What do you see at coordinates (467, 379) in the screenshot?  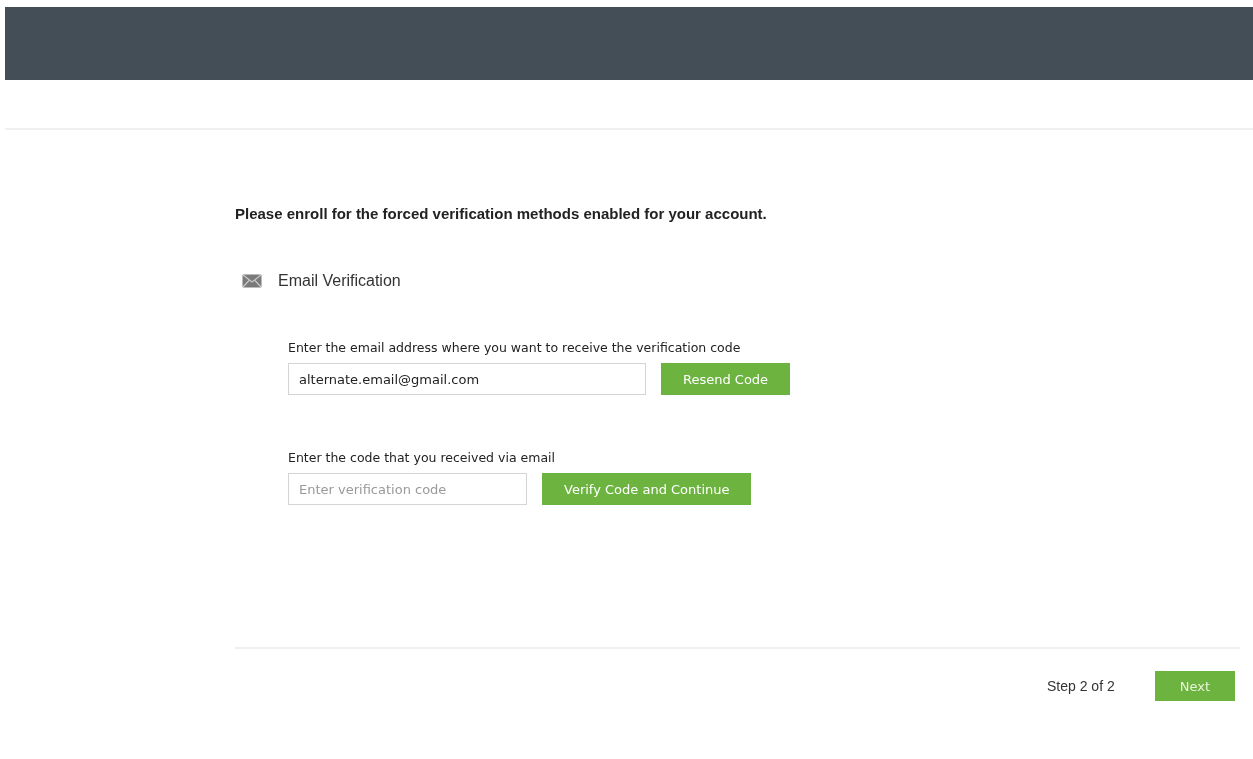 I see `email-field: alternate.email@gmail.com` at bounding box center [467, 379].